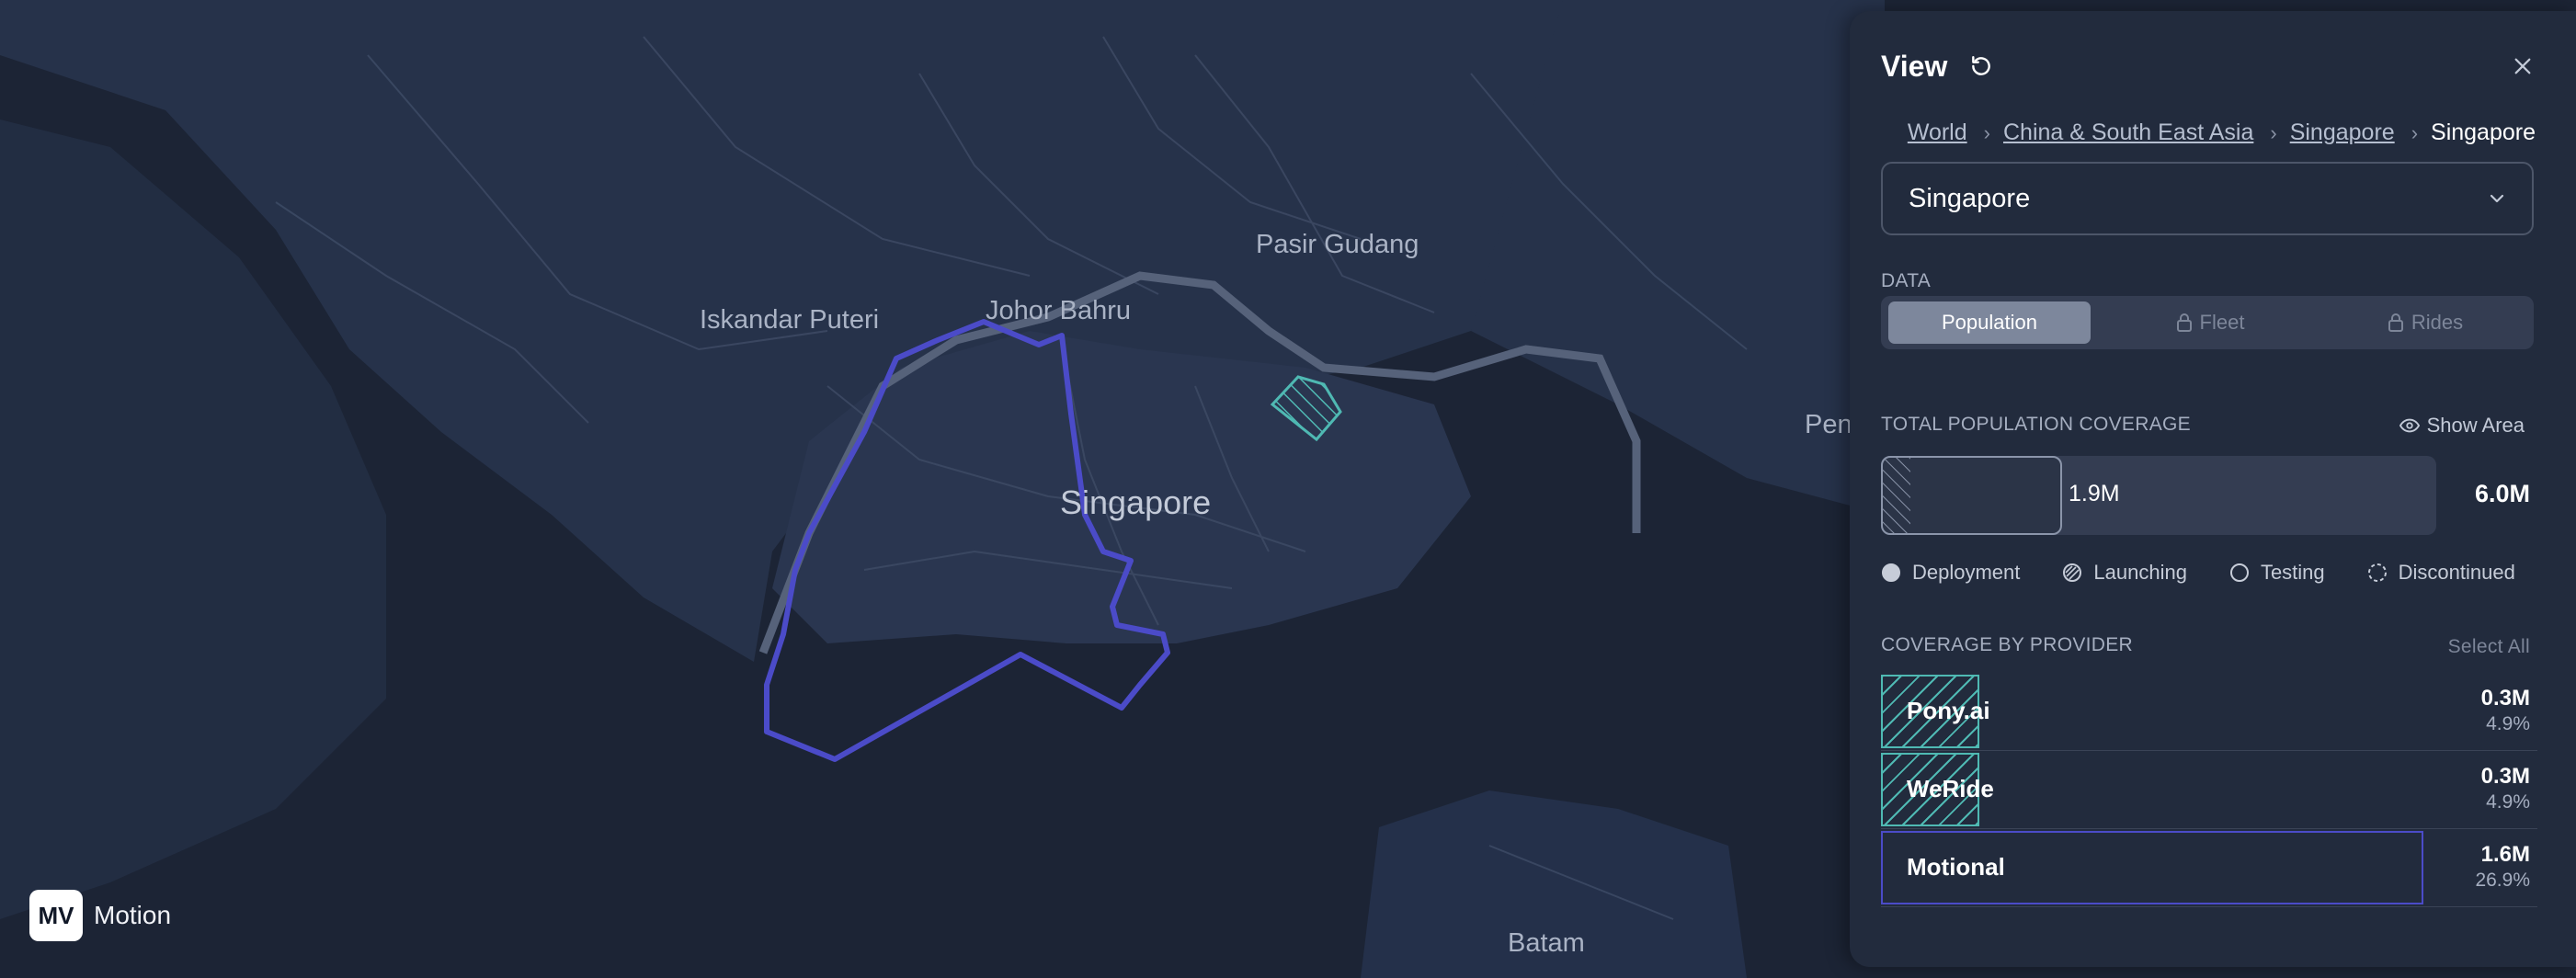 Image resolution: width=2576 pixels, height=978 pixels. I want to click on population-covered-value: 1.9M, so click(2094, 494).